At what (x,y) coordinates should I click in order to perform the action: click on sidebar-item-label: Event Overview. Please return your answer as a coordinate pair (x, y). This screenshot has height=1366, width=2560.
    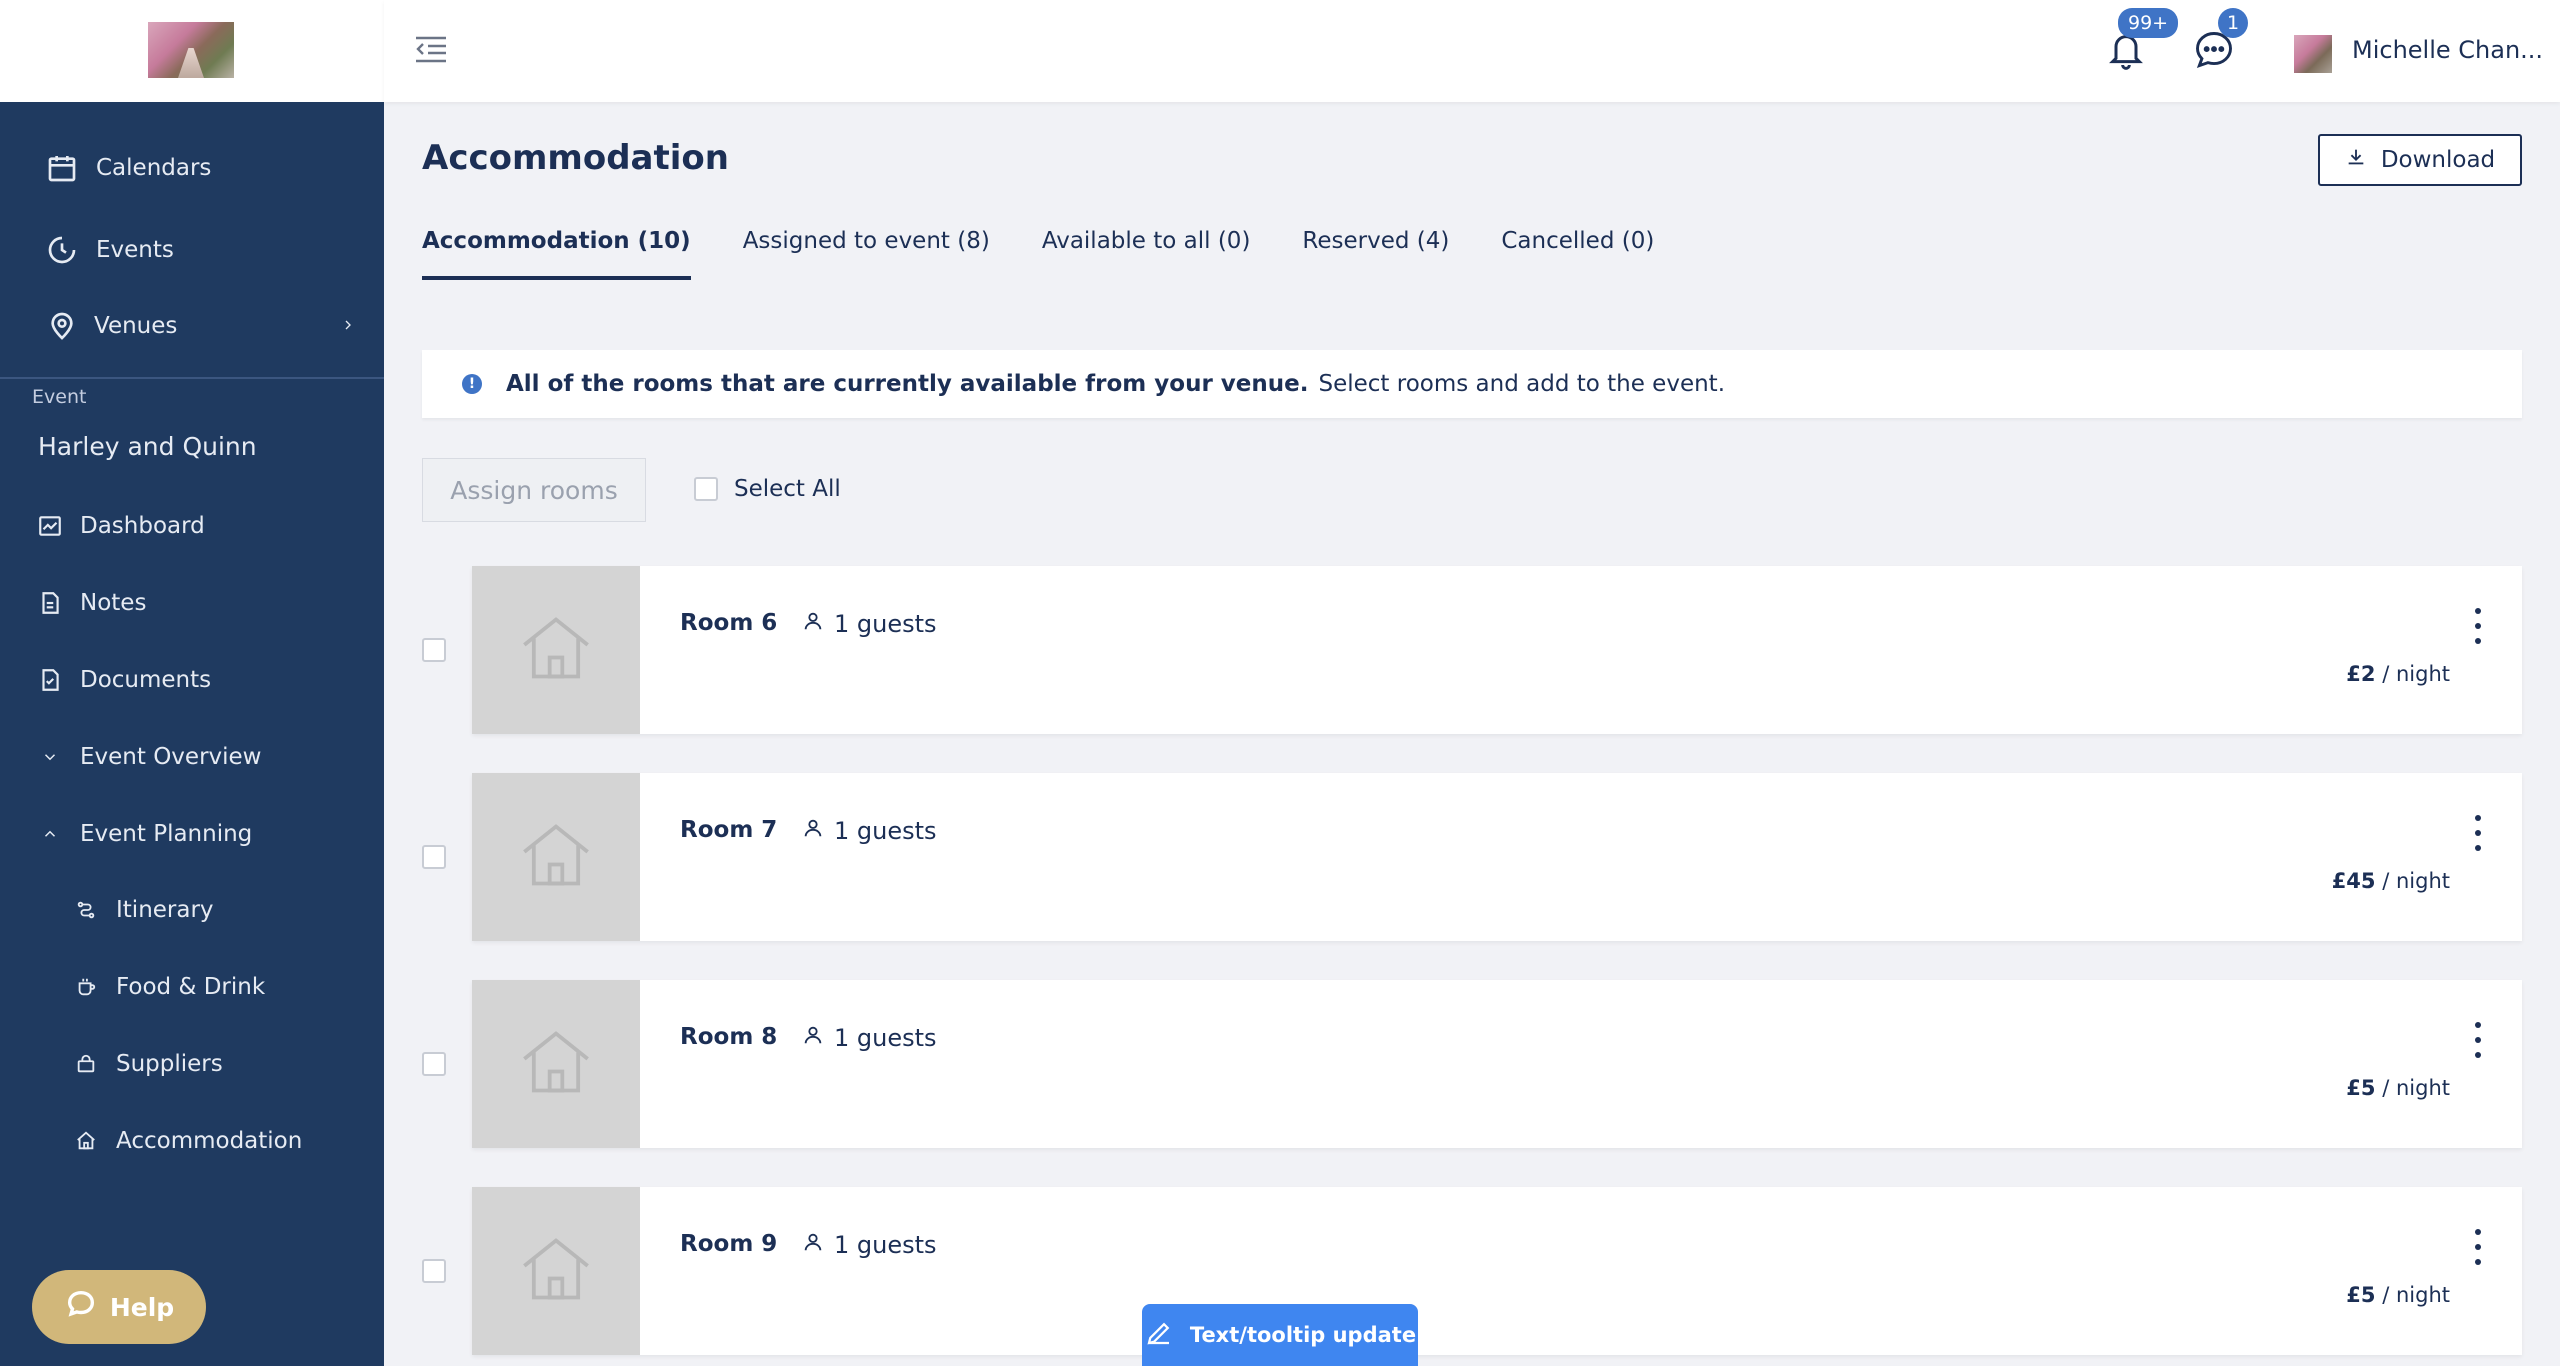
    Looking at the image, I should click on (171, 757).